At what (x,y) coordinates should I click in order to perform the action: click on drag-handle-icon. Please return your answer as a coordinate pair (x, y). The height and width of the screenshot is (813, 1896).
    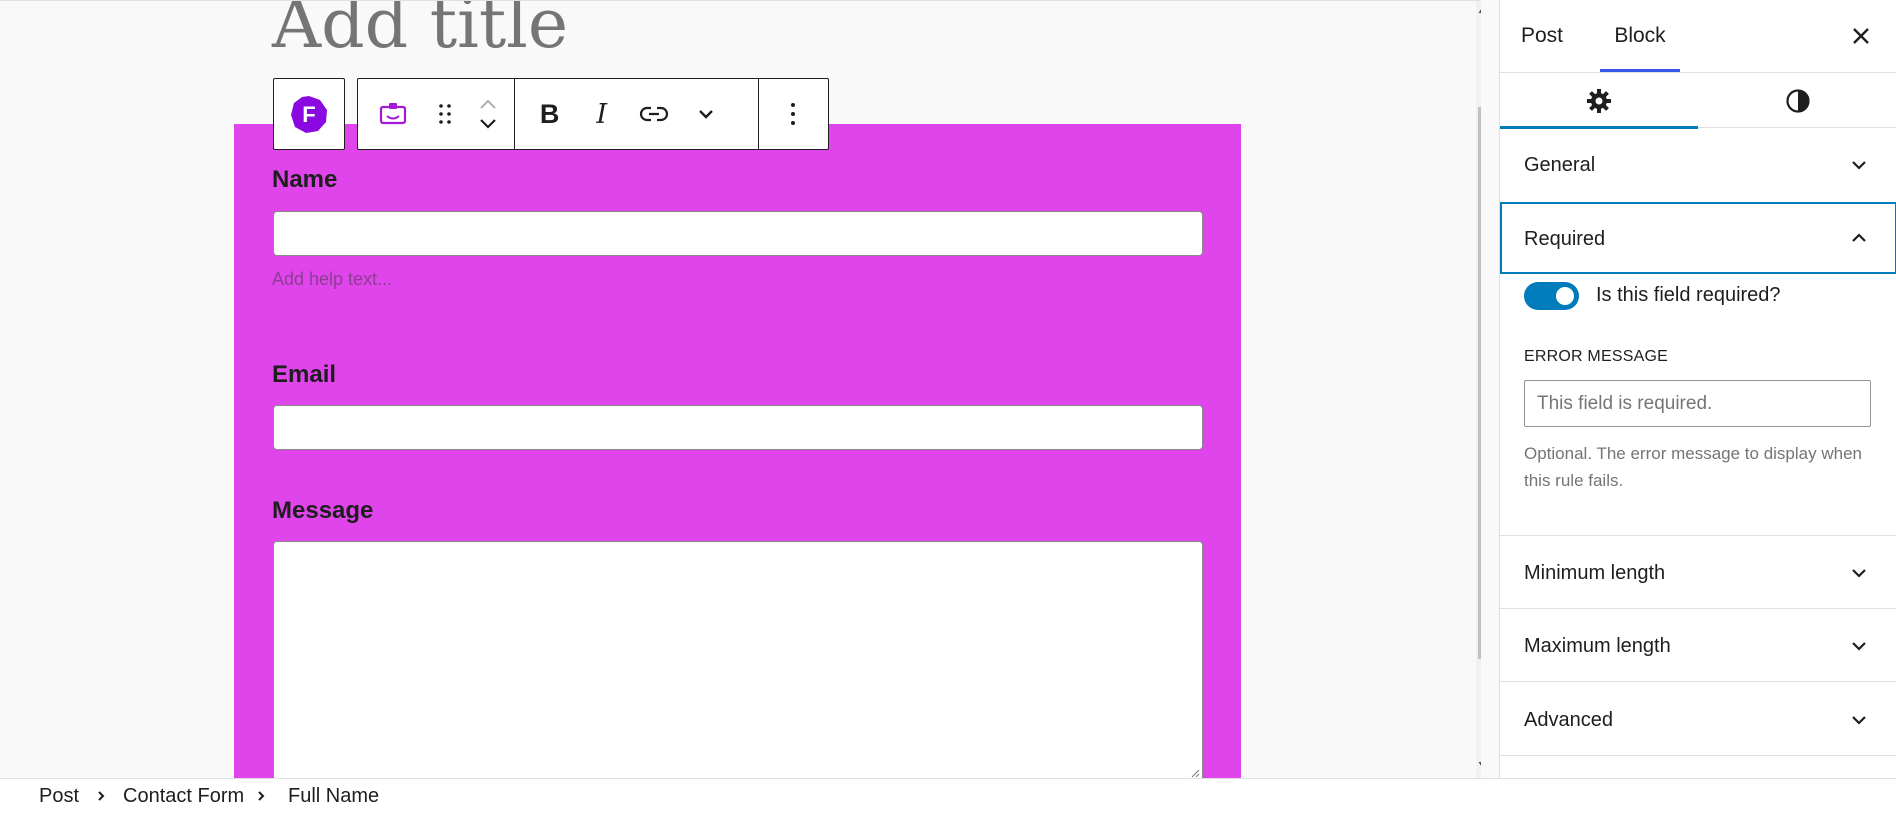
    Looking at the image, I should click on (444, 114).